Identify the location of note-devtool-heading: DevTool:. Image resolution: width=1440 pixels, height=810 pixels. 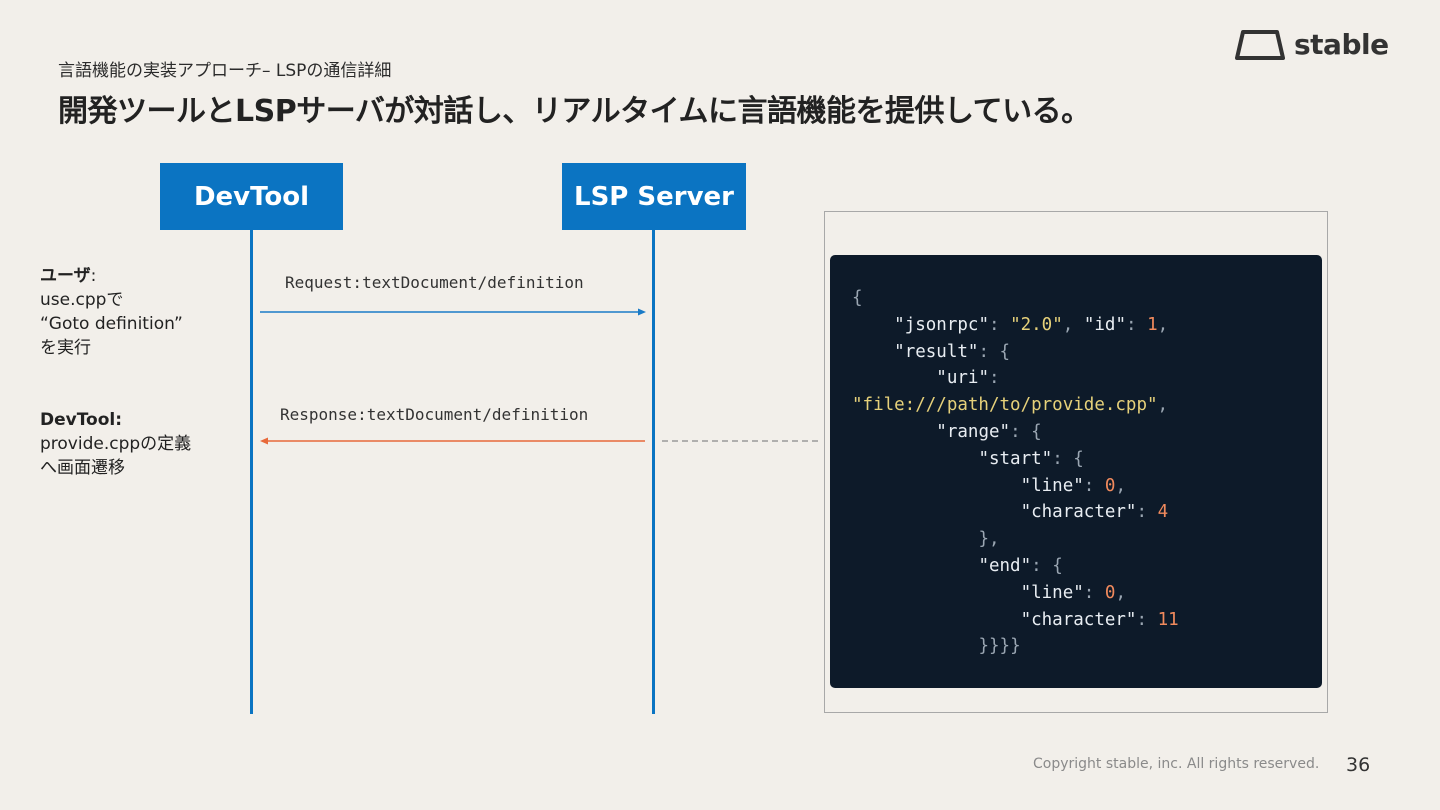
(81, 420).